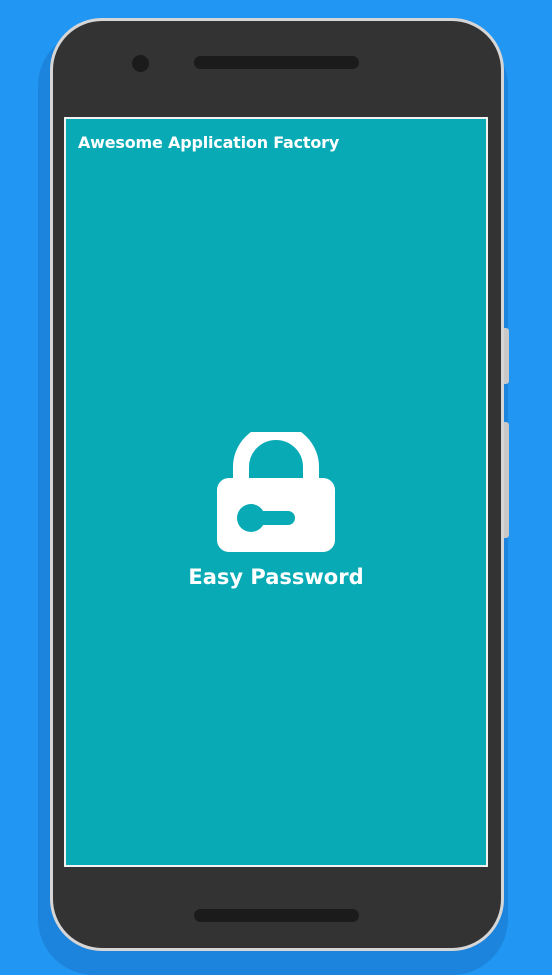 Image resolution: width=552 pixels, height=975 pixels. I want to click on lock-icon, so click(276, 492).